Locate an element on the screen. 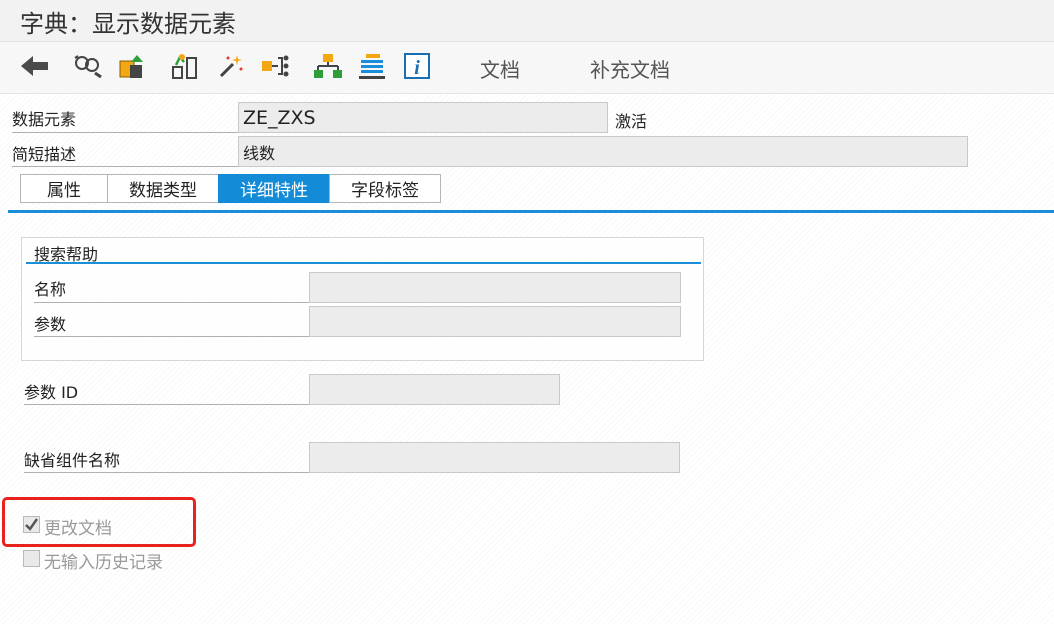 The width and height of the screenshot is (1054, 624). list-icon is located at coordinates (372, 66).